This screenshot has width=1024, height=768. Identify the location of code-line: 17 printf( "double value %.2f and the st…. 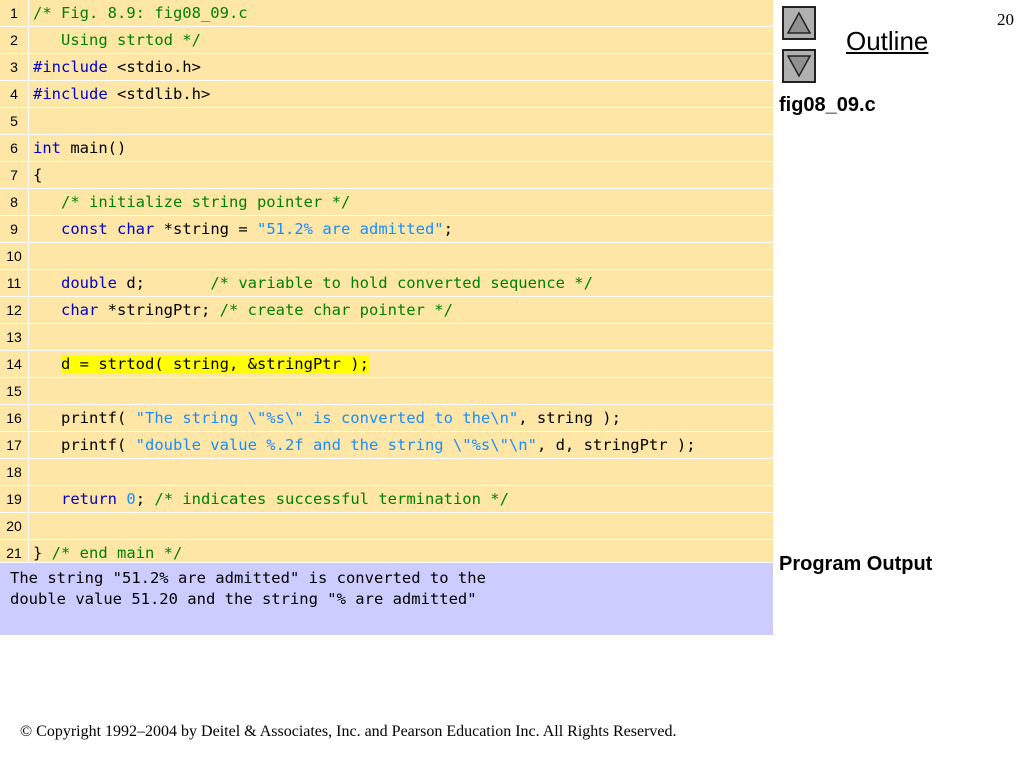
(386, 445).